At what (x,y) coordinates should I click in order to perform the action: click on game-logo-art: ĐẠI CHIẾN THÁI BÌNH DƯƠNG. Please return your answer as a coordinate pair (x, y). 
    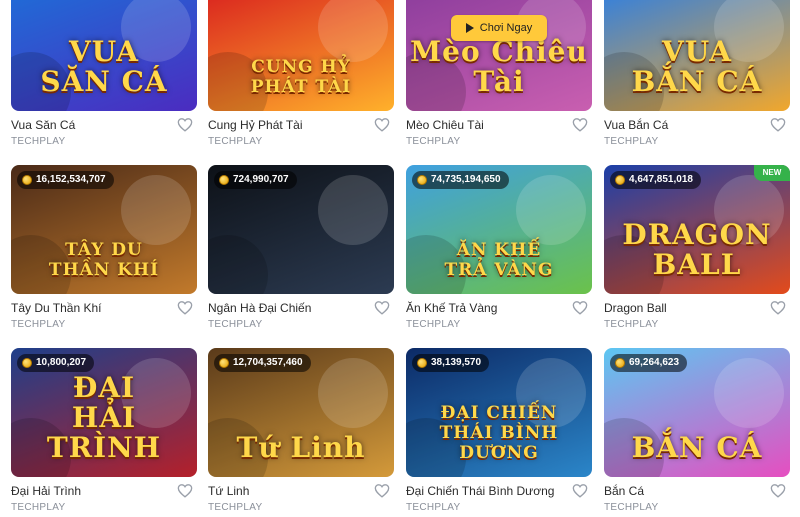
    Looking at the image, I should click on (499, 433).